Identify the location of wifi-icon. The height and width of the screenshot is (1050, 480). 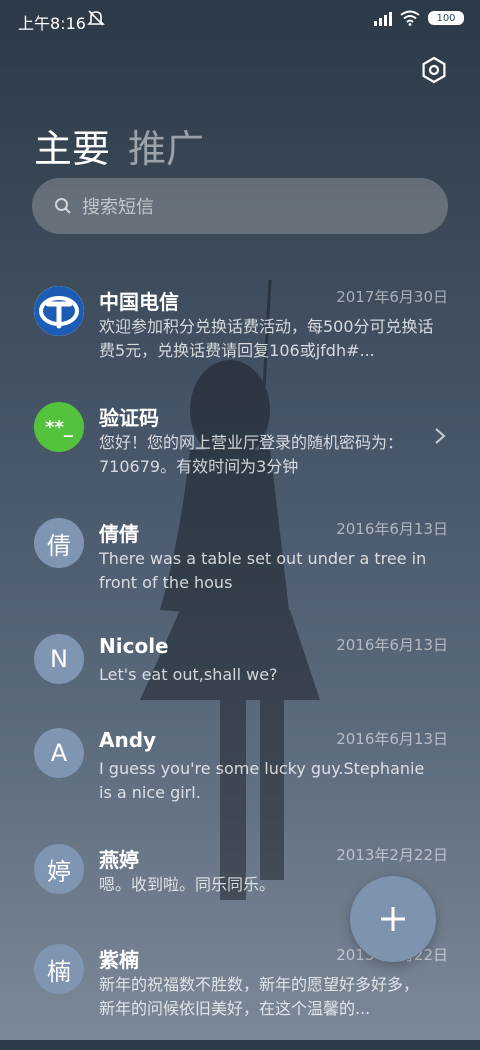
(410, 18).